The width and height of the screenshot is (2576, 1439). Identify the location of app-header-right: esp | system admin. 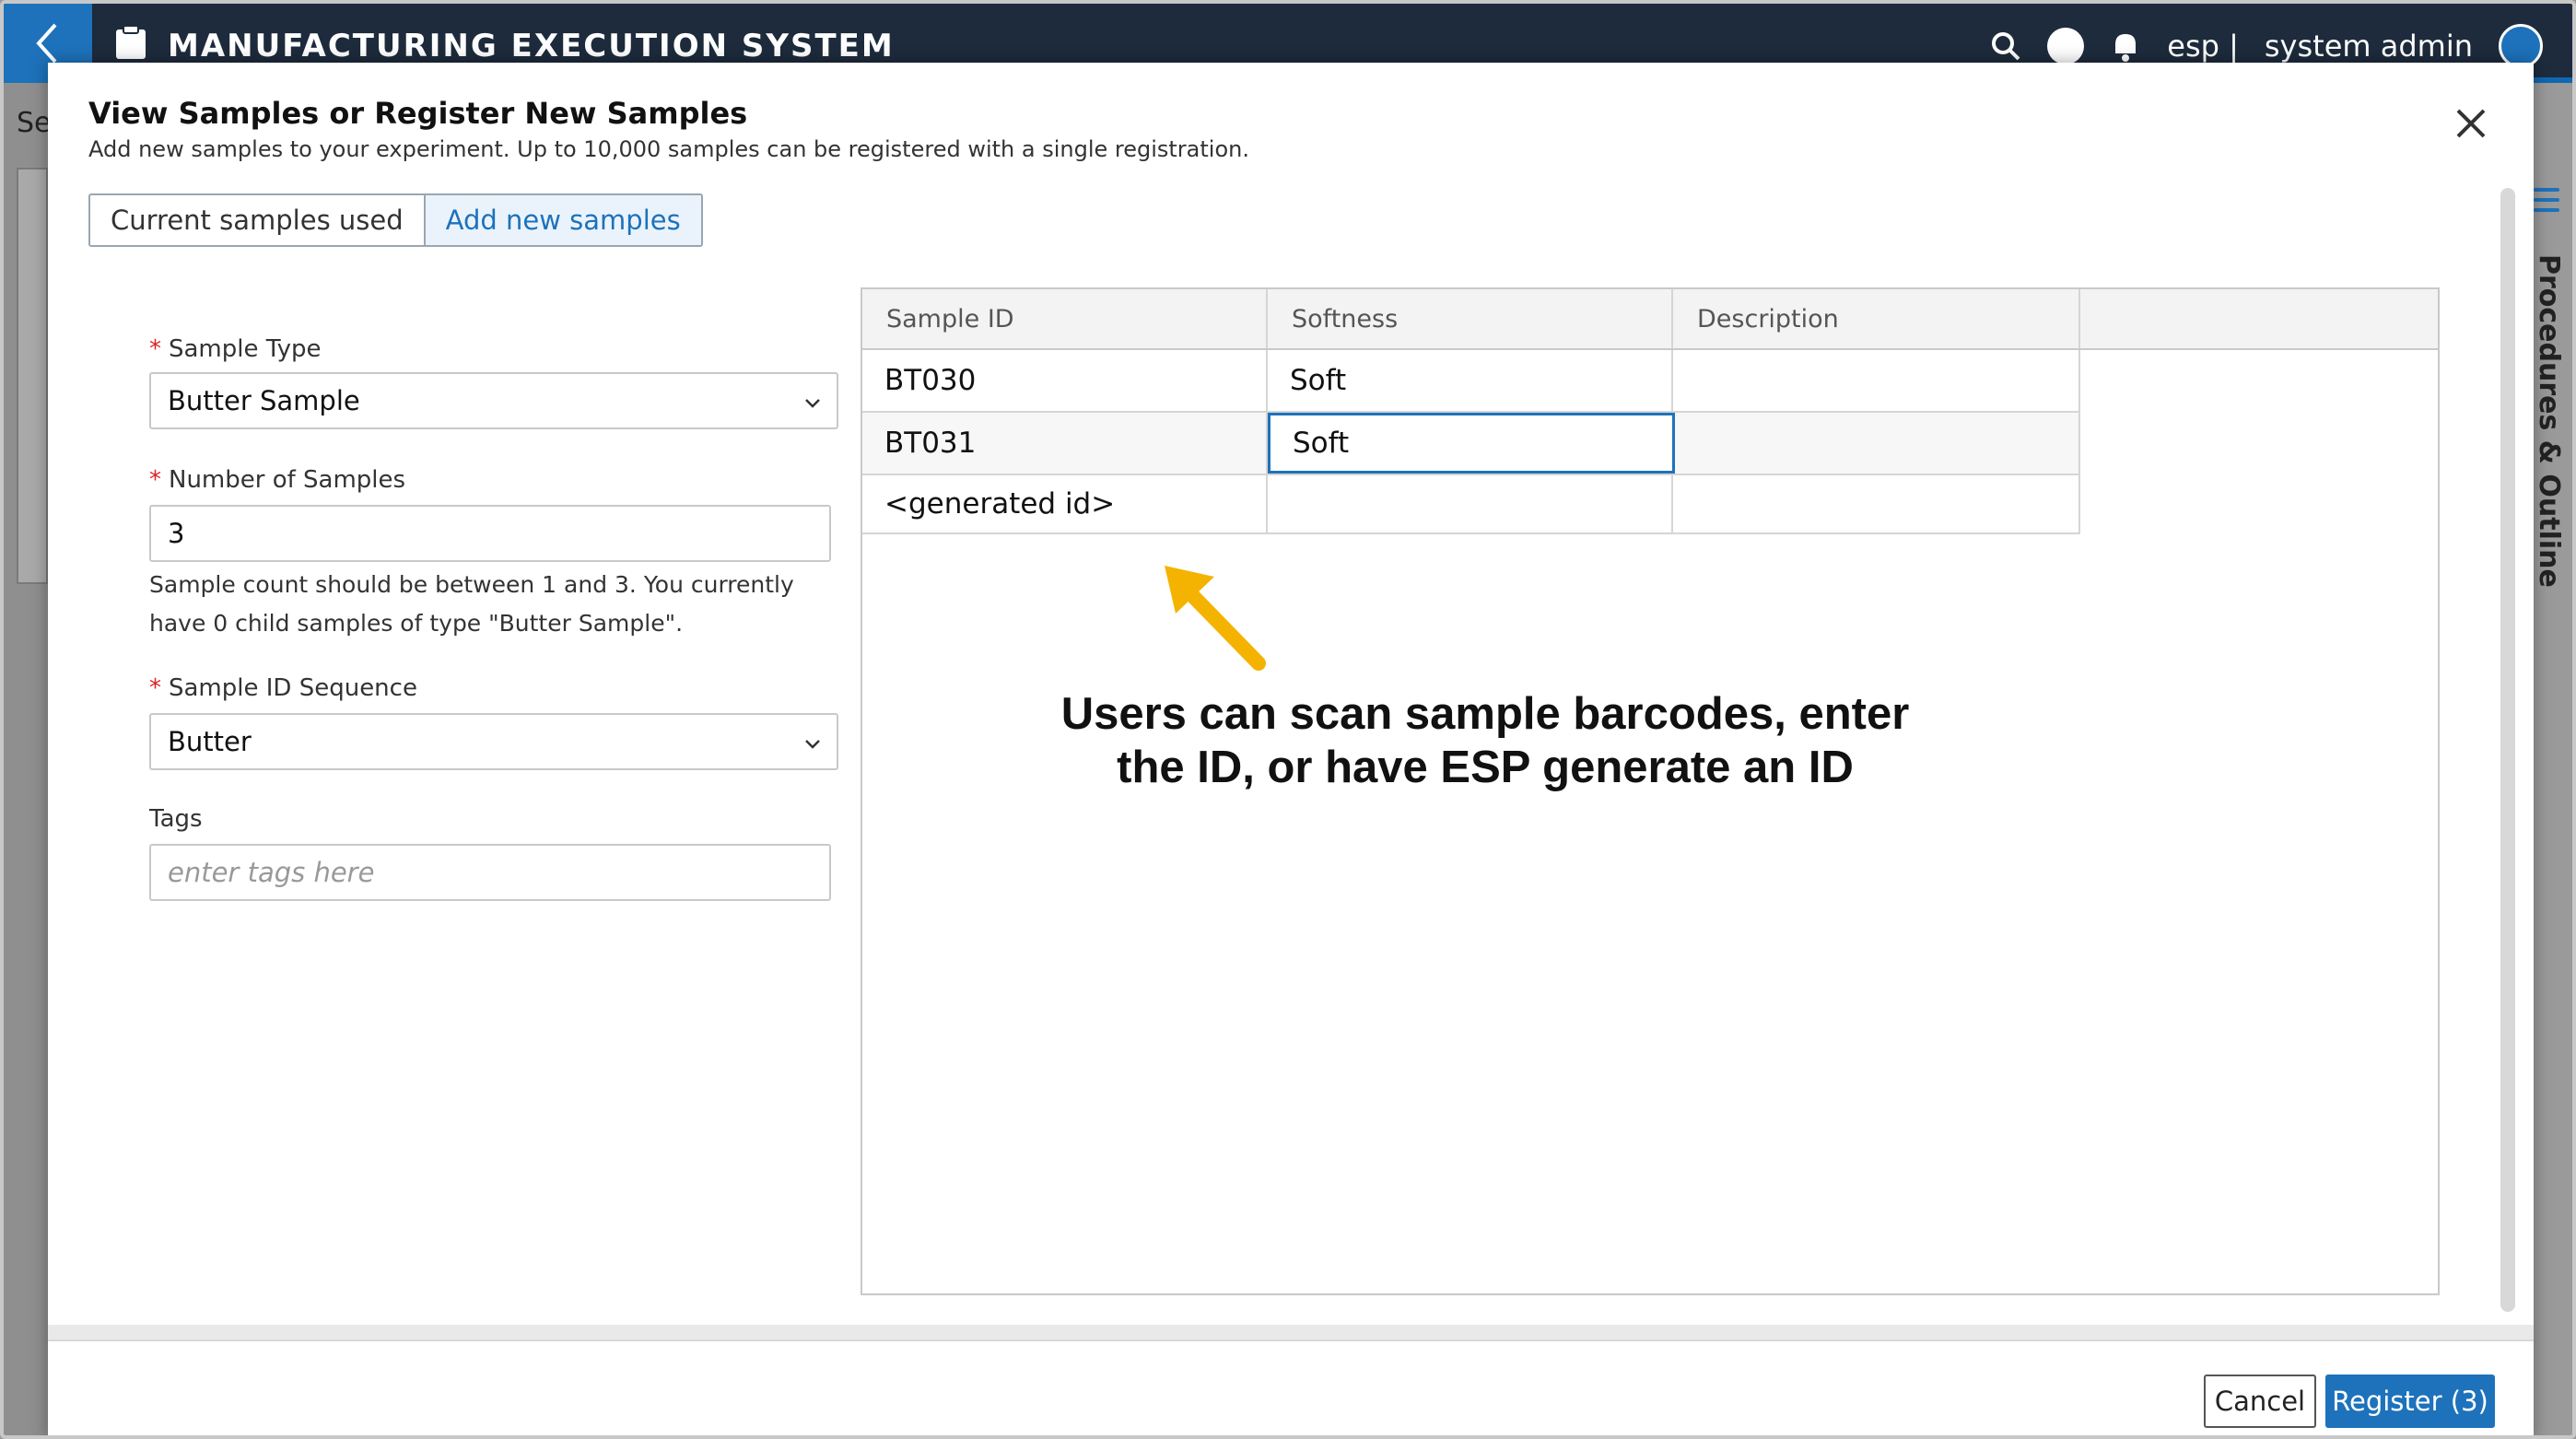
(2266, 46).